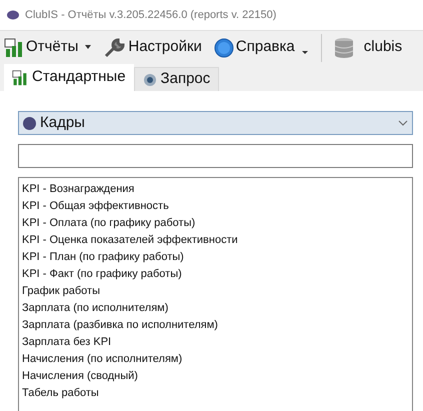  What do you see at coordinates (215, 223) in the screenshot?
I see `list-item: KPI - Оплата (по графику работы)` at bounding box center [215, 223].